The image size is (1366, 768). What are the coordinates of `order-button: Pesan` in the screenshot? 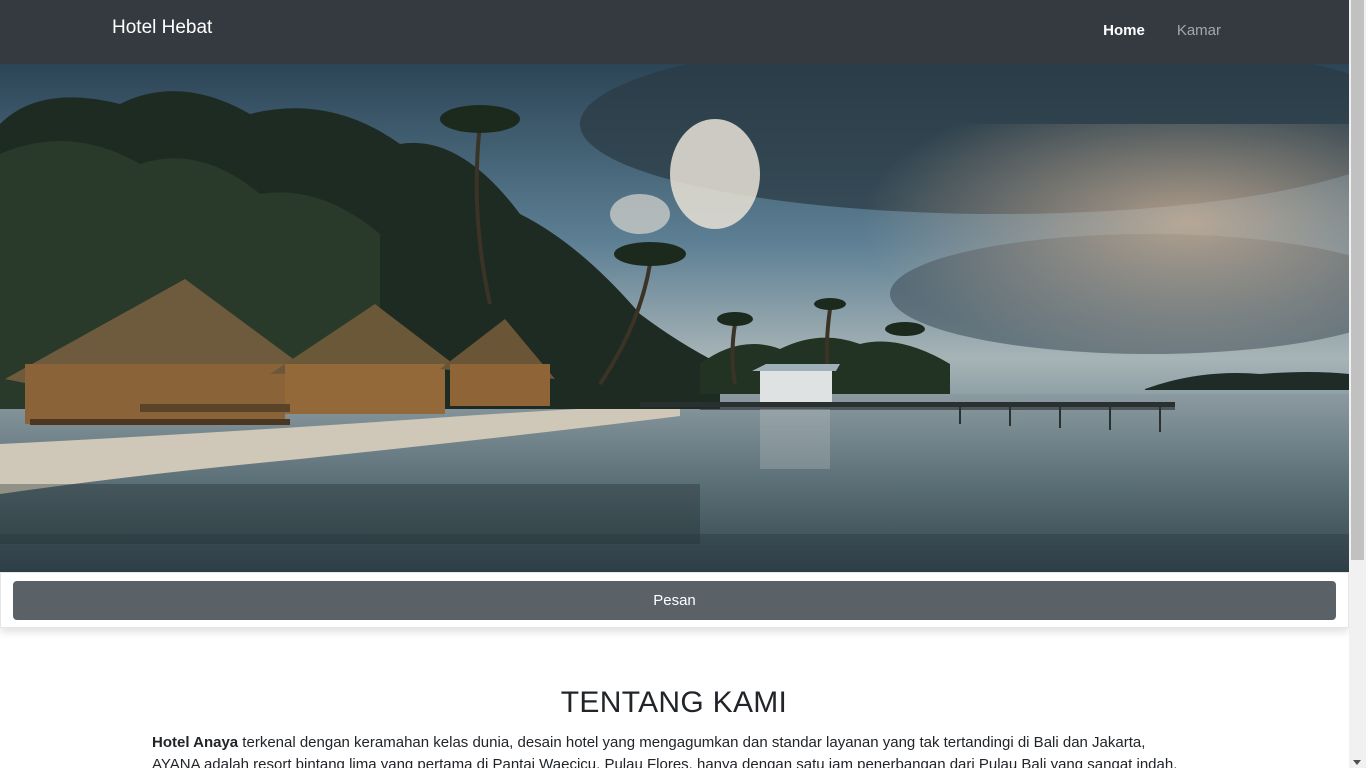 It's located at (674, 600).